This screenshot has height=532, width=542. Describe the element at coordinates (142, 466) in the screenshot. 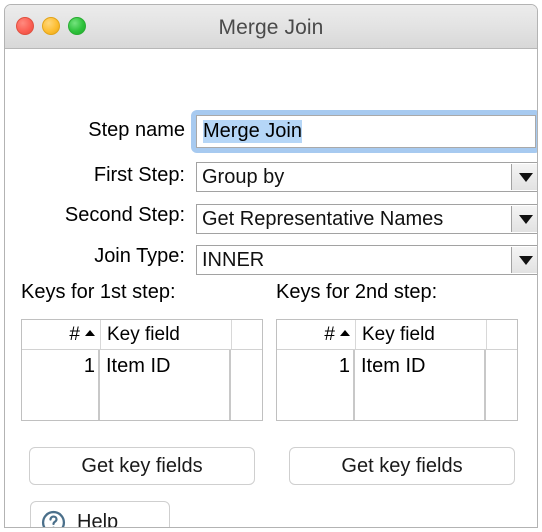

I see `get-key-fields-first-button: Get key fields` at that location.